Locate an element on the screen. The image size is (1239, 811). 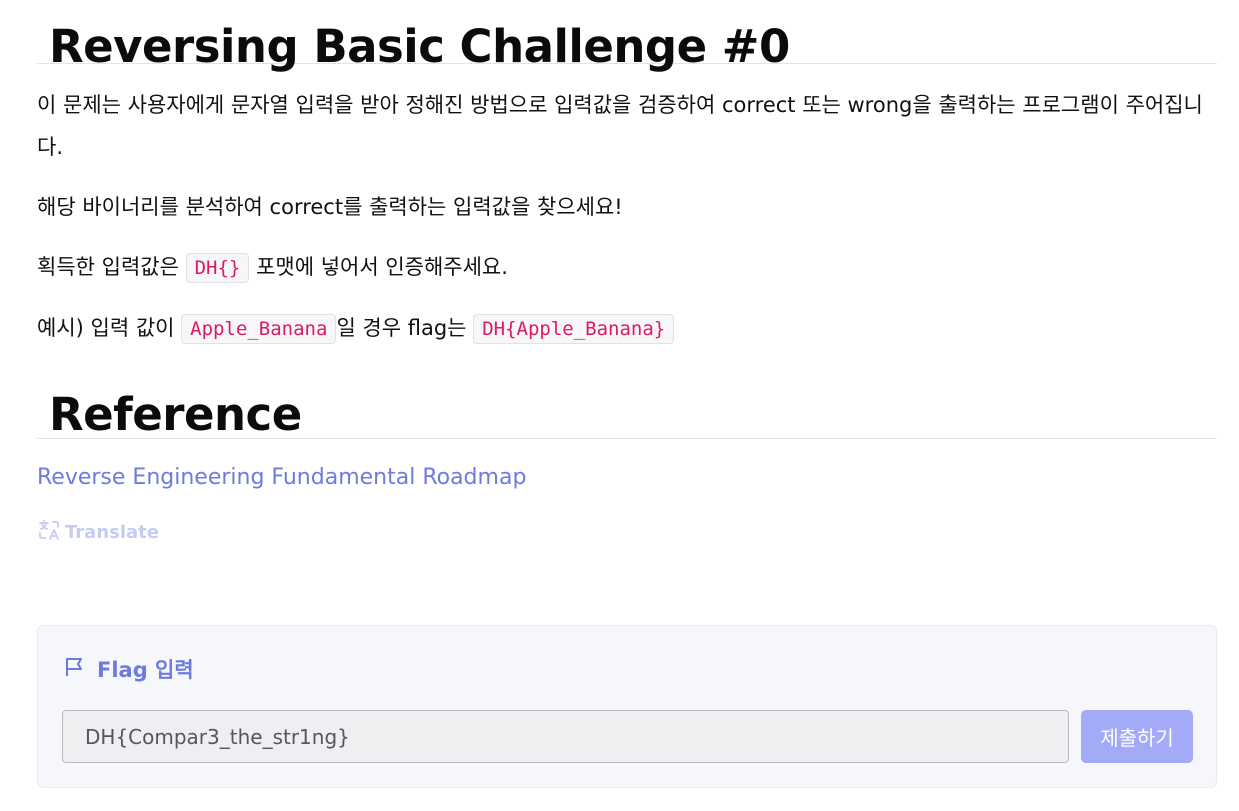
translate-icon is located at coordinates (49, 532).